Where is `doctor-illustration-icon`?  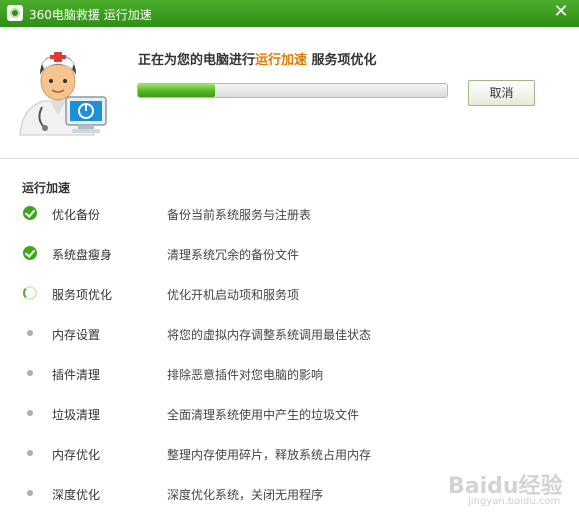
doctor-illustration-icon is located at coordinates (63, 94).